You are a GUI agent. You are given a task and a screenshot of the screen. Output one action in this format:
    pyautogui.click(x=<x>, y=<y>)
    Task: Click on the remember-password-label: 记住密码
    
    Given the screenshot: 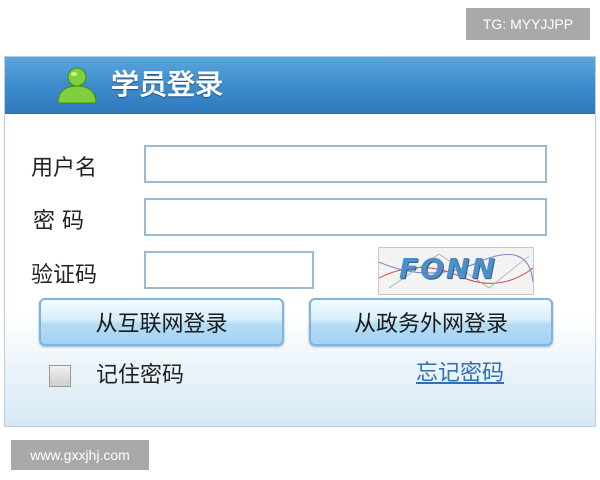 What is the action you would take?
    pyautogui.click(x=140, y=375)
    